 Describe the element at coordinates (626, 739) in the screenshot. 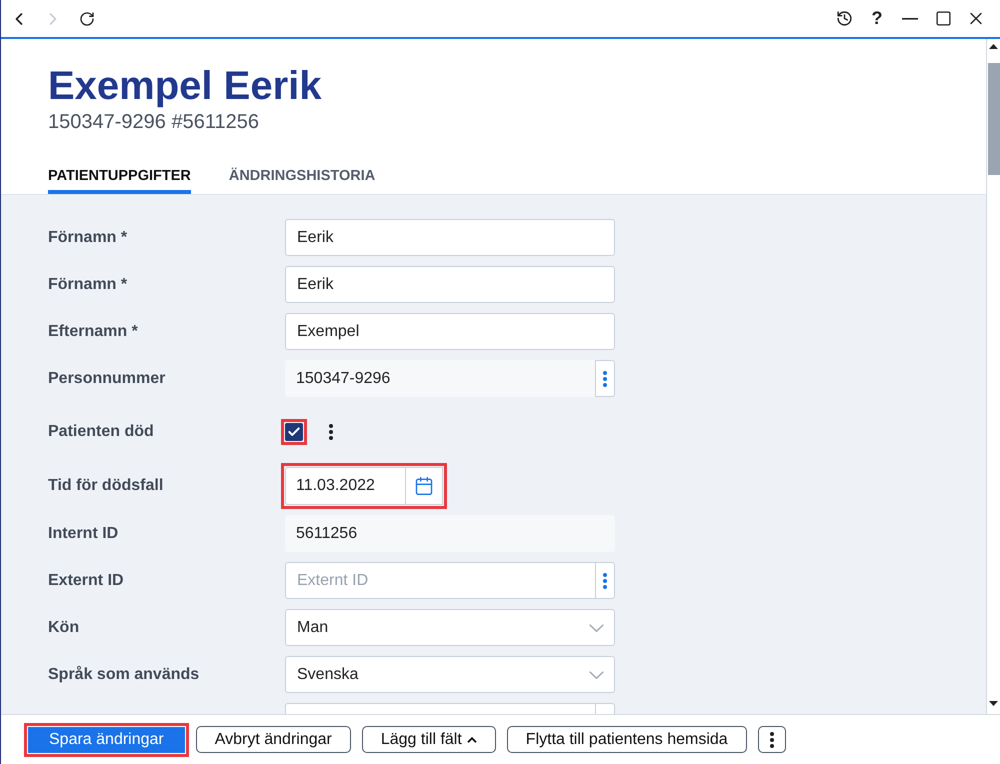

I see `action-button: Flytta till patientens hemsida` at that location.